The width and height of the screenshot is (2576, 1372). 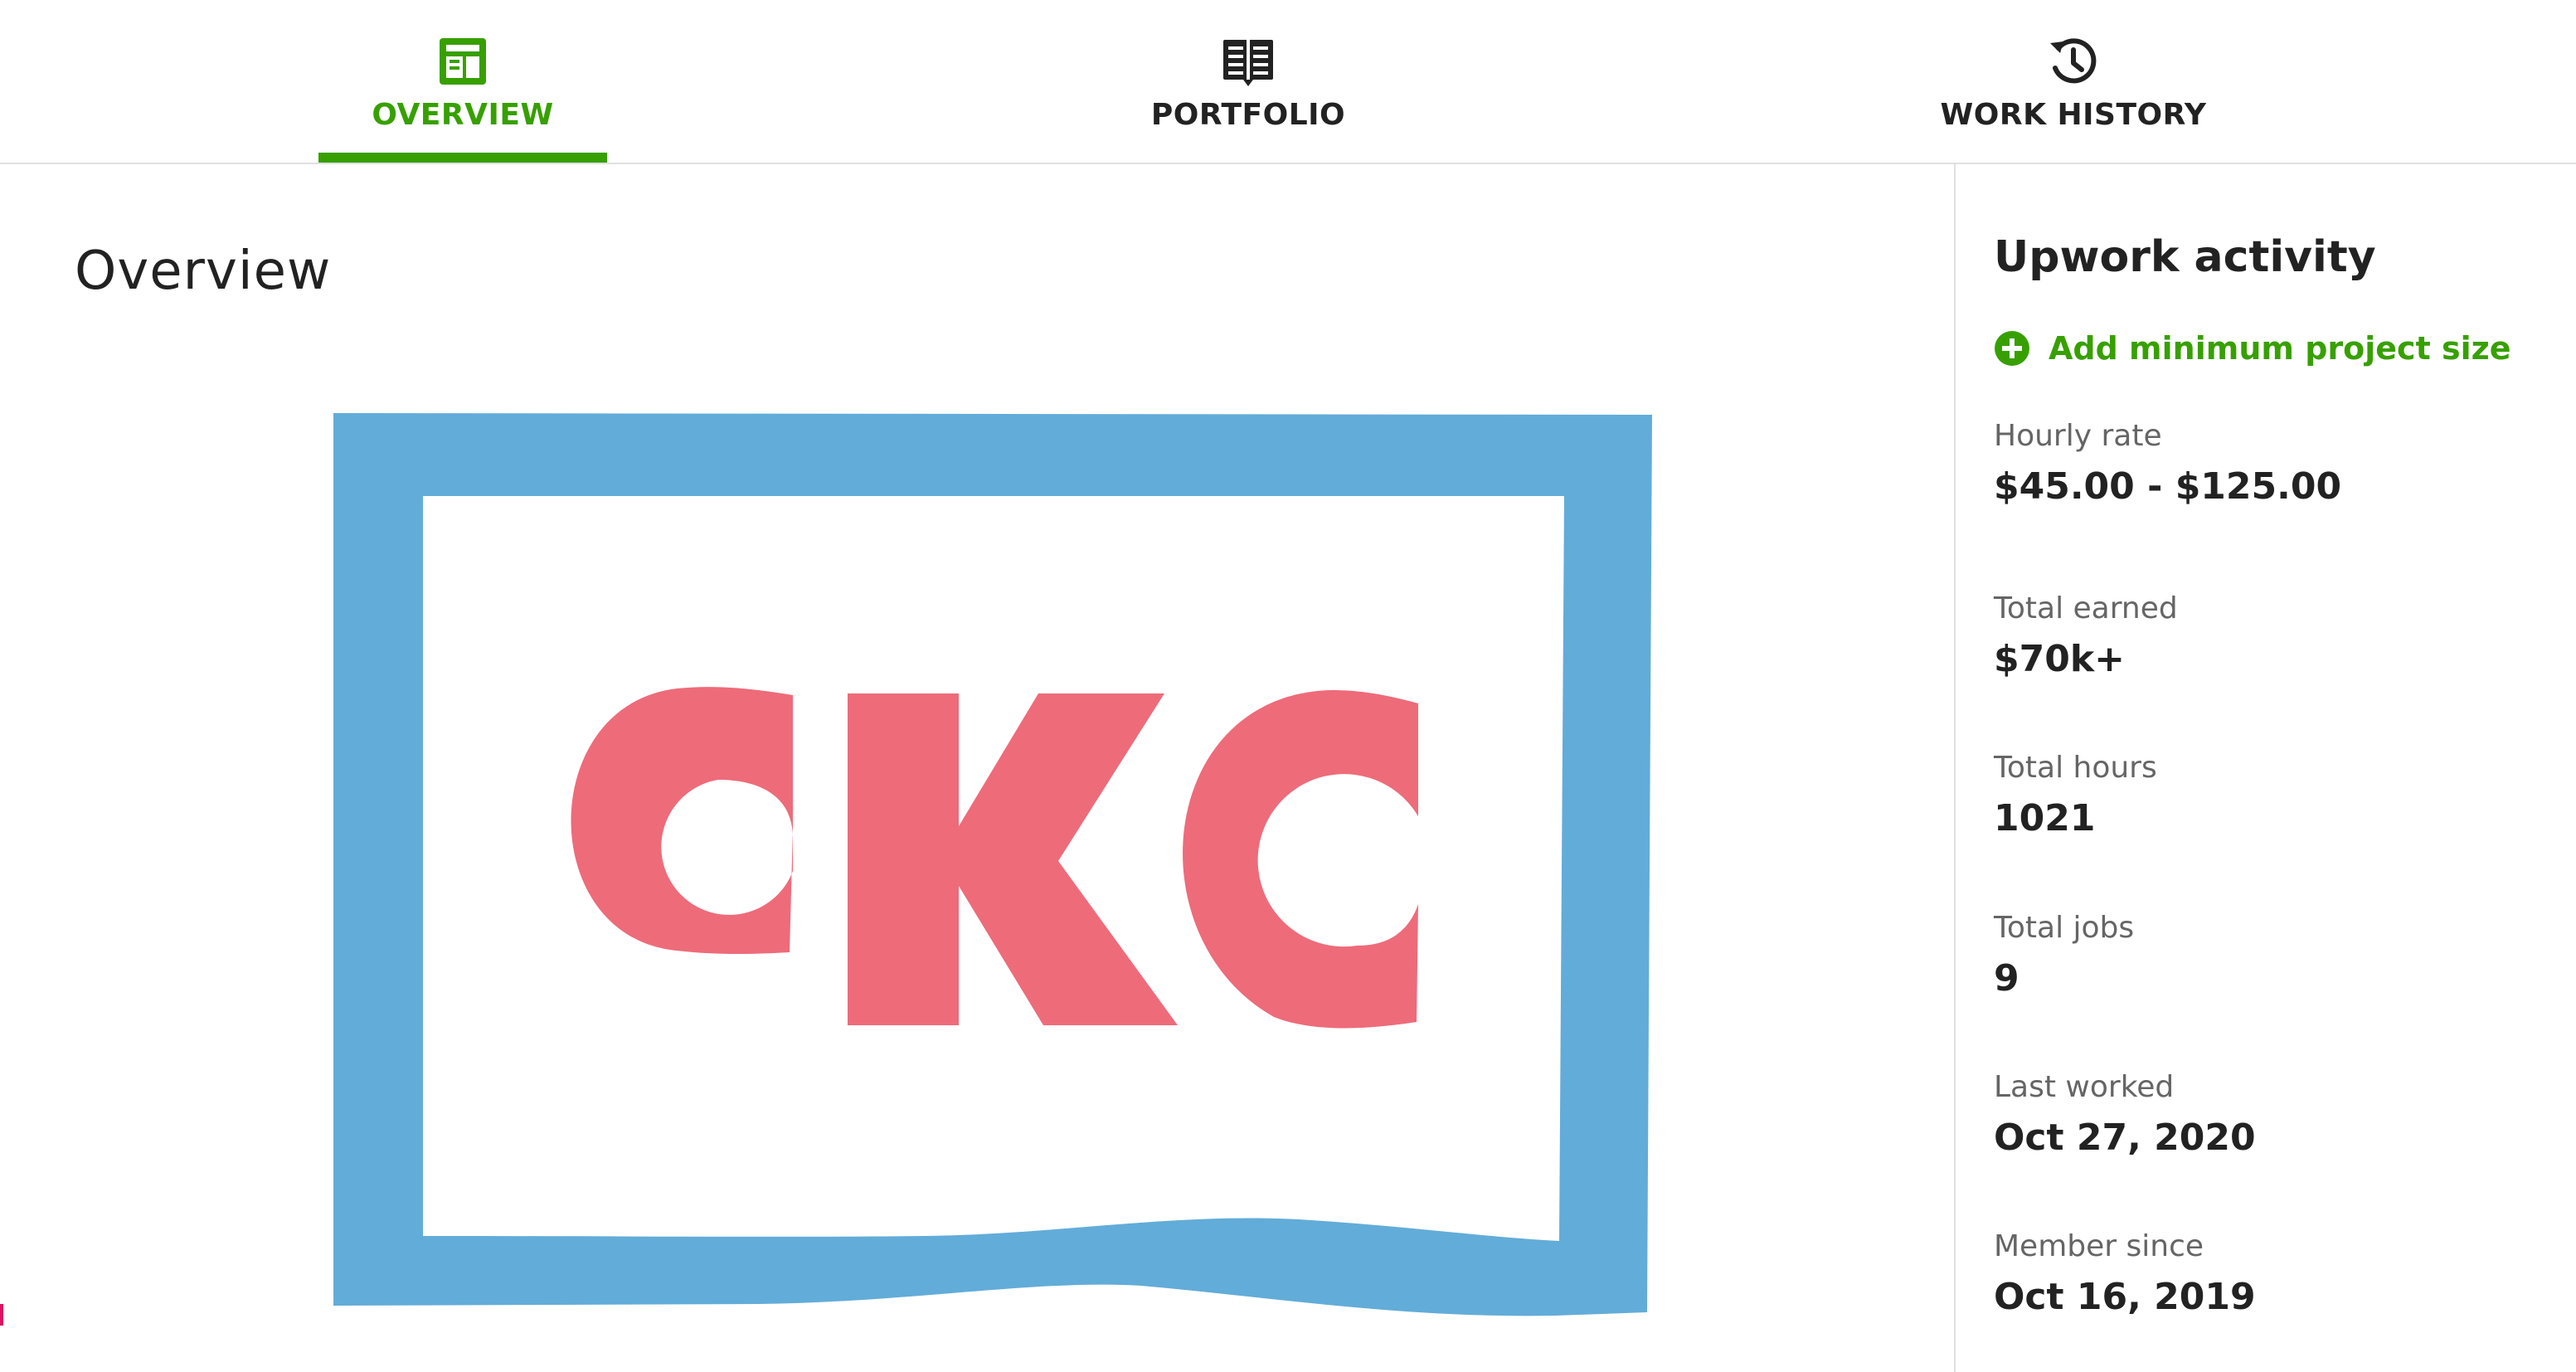 What do you see at coordinates (463, 115) in the screenshot?
I see `tab-overview-label: OVERVIEW` at bounding box center [463, 115].